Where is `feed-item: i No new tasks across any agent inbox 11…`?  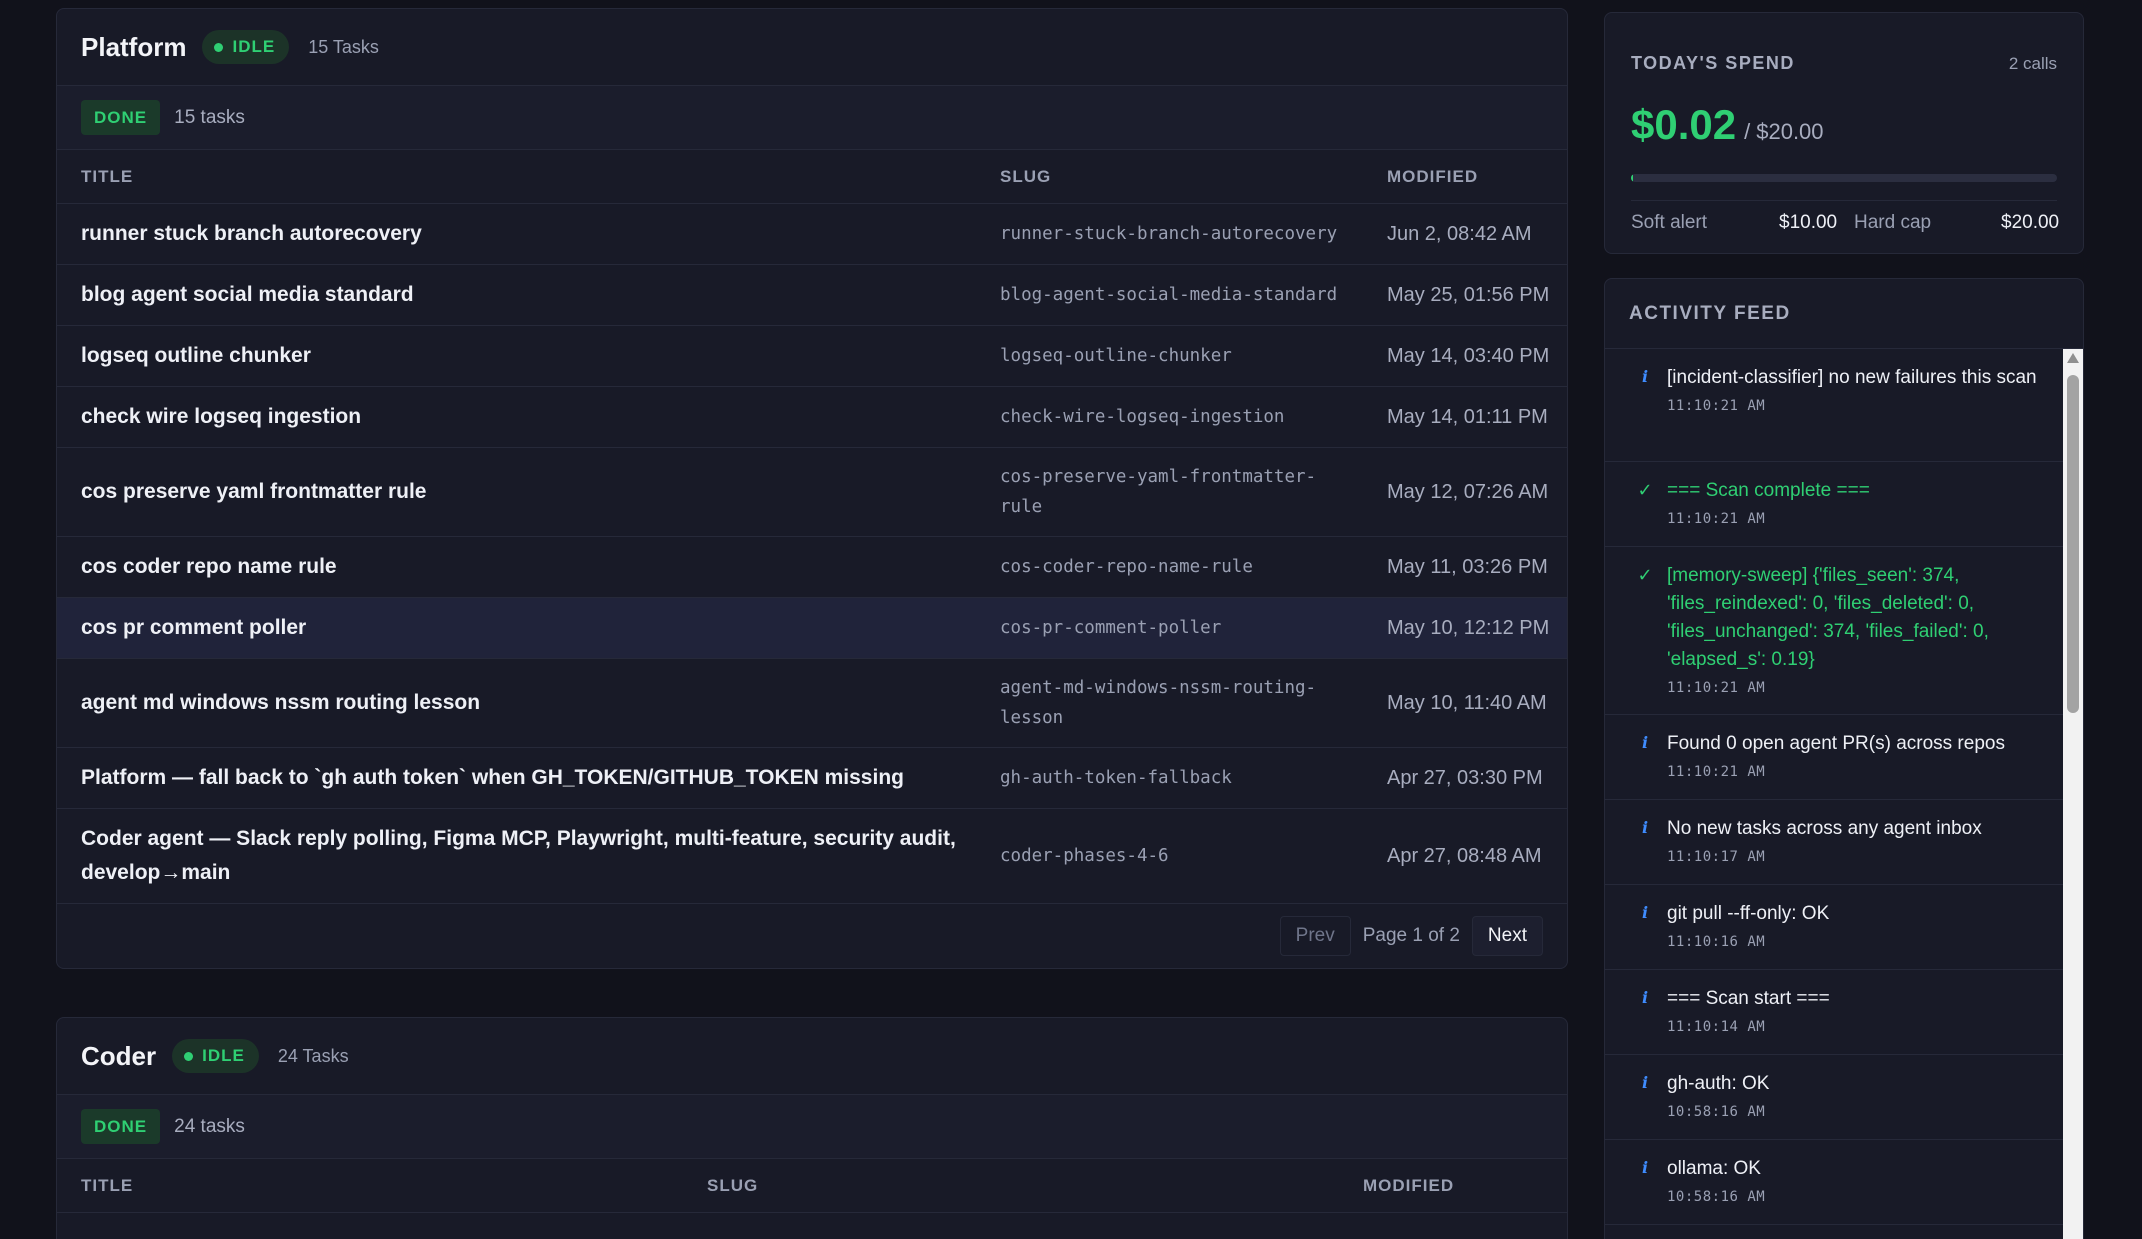 feed-item: i No new tasks across any agent inbox 11… is located at coordinates (1834, 842).